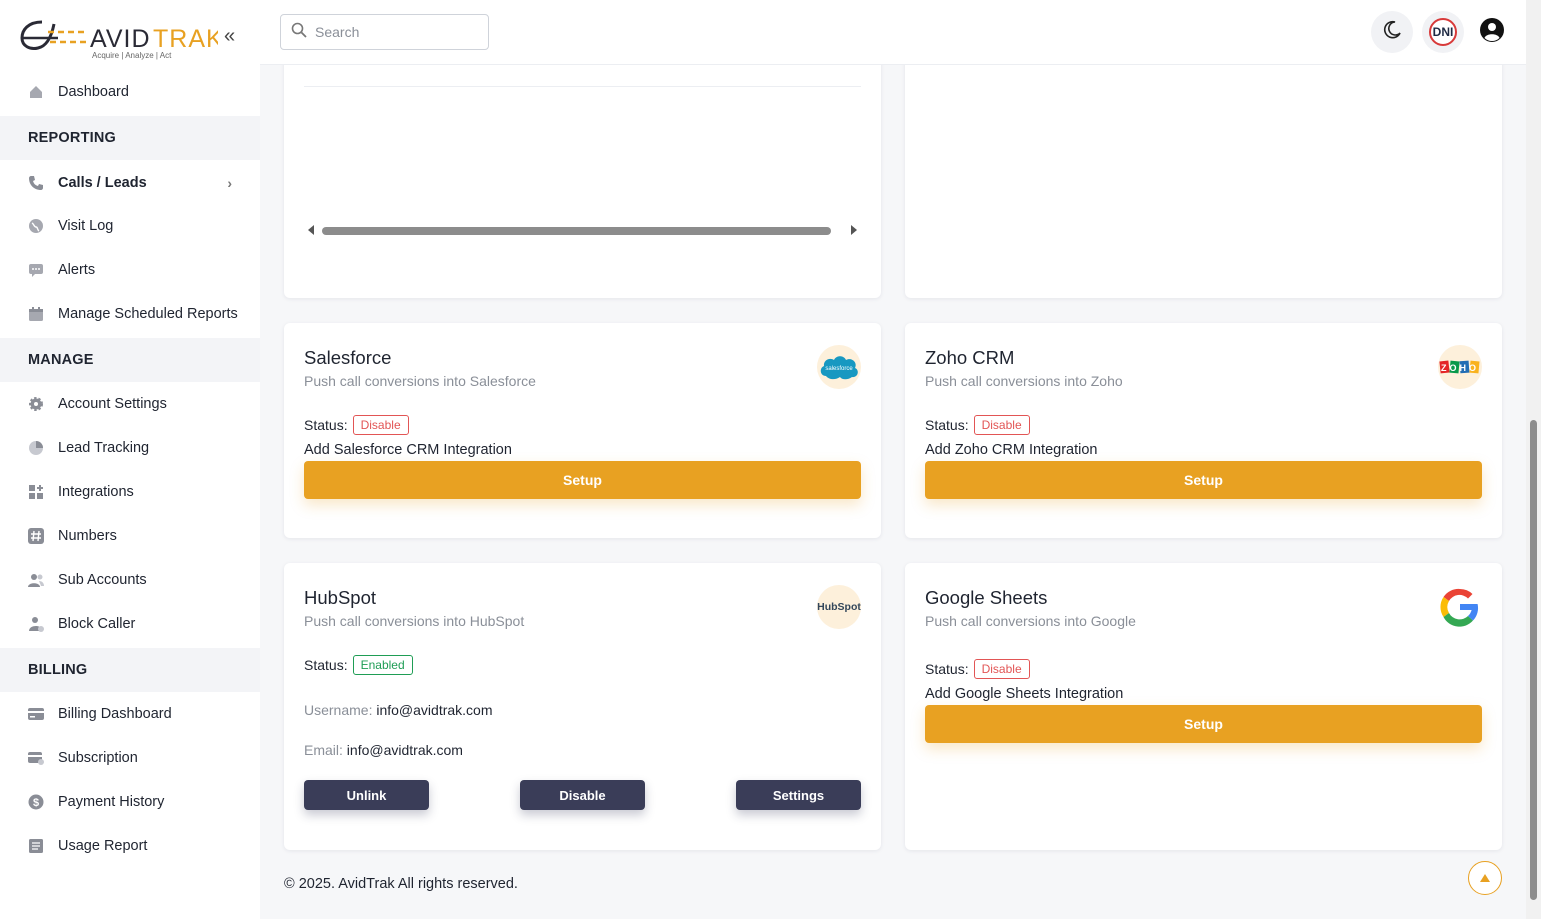 The height and width of the screenshot is (919, 1541). Describe the element at coordinates (185, 39) in the screenshot. I see `svg-text: TRAK` at that location.